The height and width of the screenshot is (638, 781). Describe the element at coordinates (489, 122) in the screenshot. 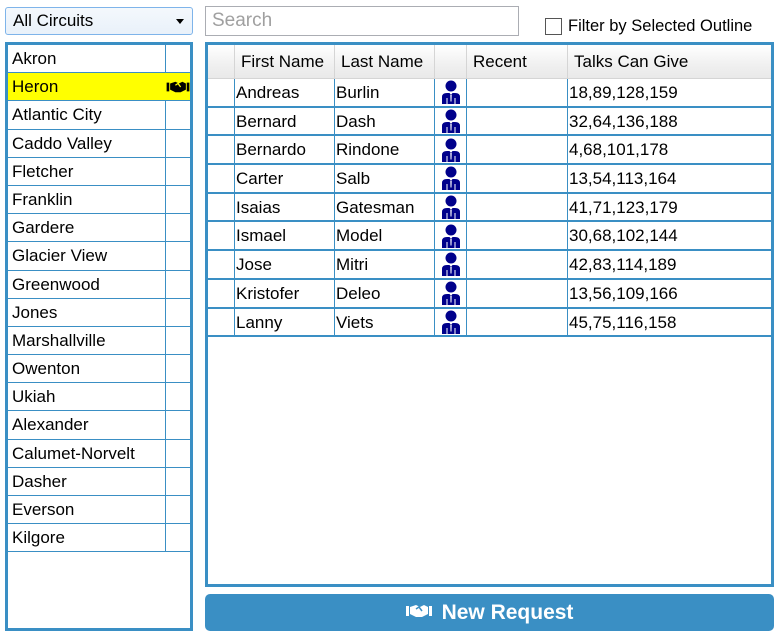

I see `table-row: Bernard Dash 32,64,136,188` at that location.